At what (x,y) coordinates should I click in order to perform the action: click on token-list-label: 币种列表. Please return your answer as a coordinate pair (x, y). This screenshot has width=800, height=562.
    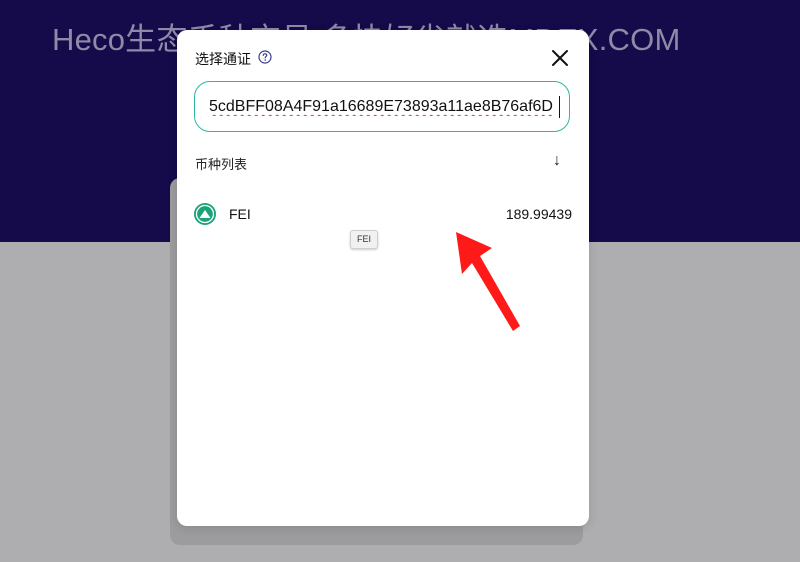
    Looking at the image, I should click on (221, 164).